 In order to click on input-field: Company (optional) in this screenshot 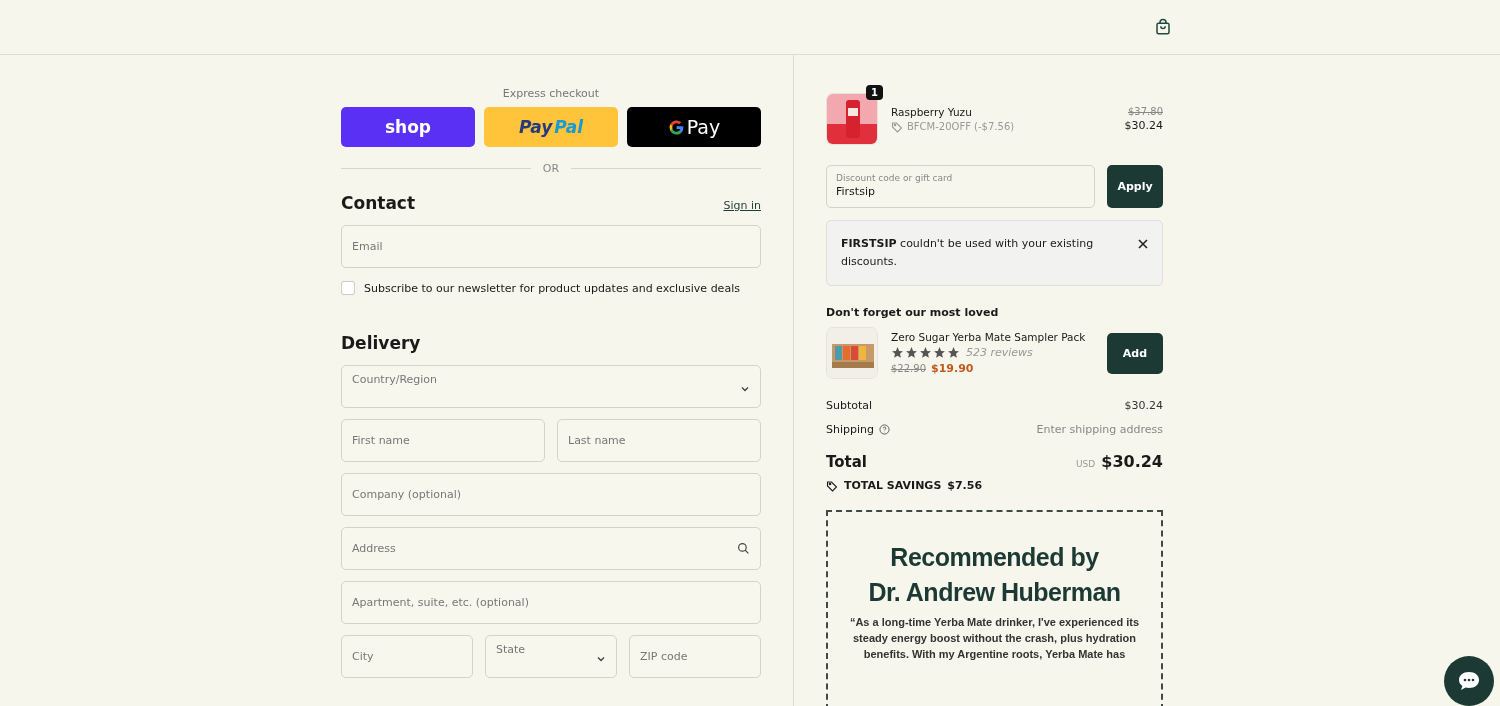, I will do `click(551, 494)`.